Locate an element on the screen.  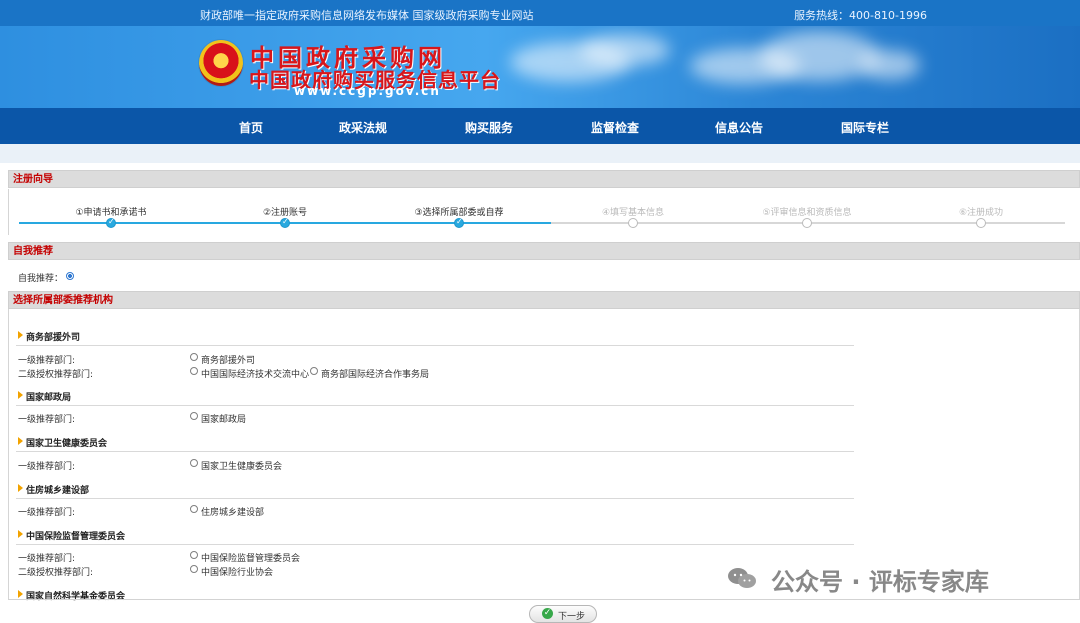
next-step-button: ✓ 下一步 is located at coordinates (563, 614).